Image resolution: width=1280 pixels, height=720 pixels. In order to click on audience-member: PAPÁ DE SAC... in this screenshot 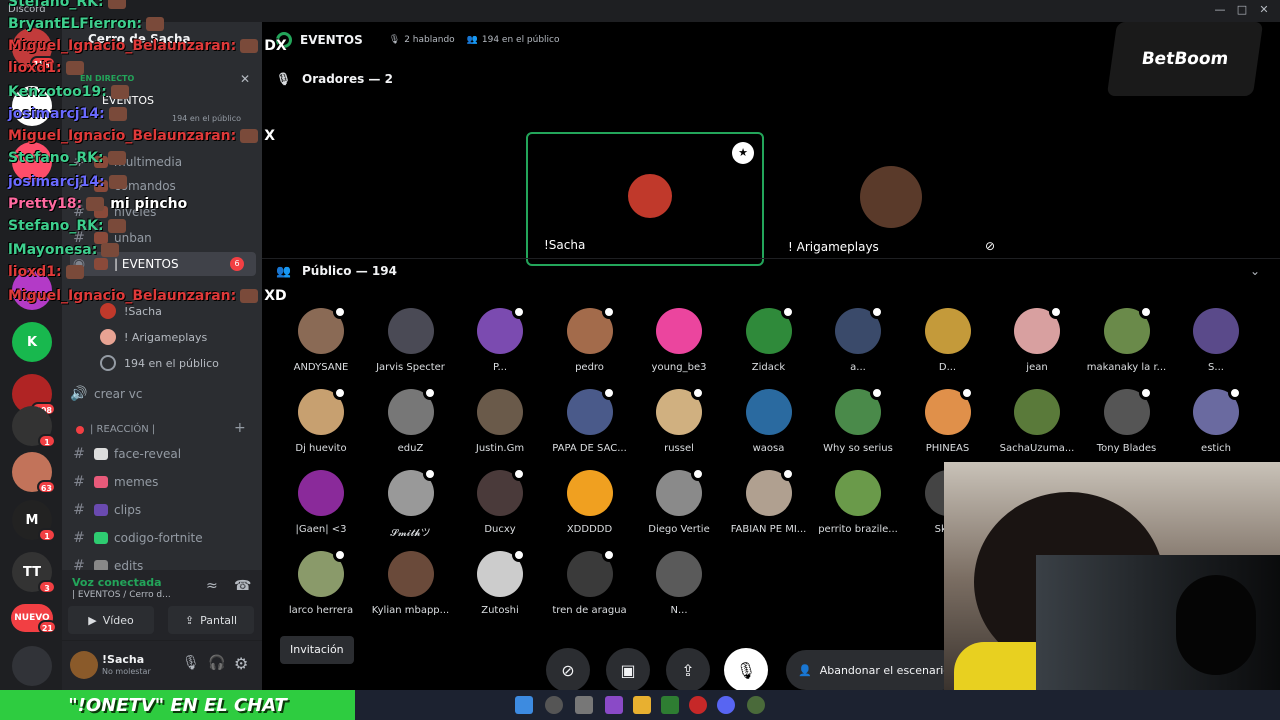, I will do `click(590, 427)`.